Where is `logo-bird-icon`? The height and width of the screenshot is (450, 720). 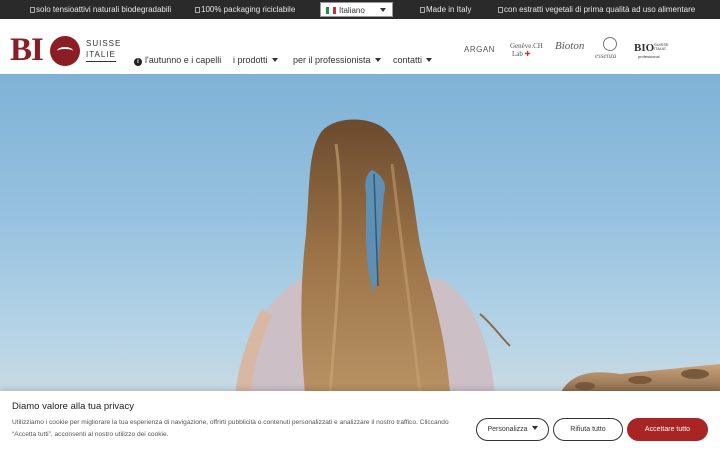 logo-bird-icon is located at coordinates (65, 51).